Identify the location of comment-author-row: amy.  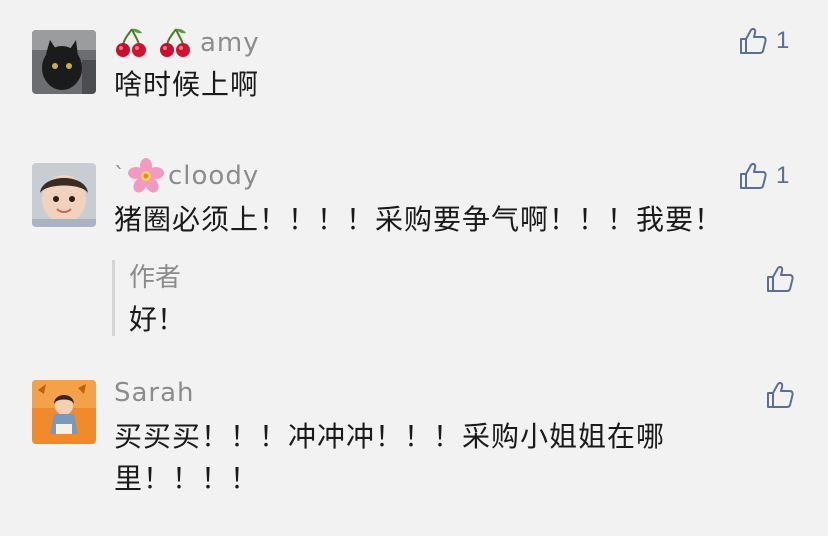
(187, 43).